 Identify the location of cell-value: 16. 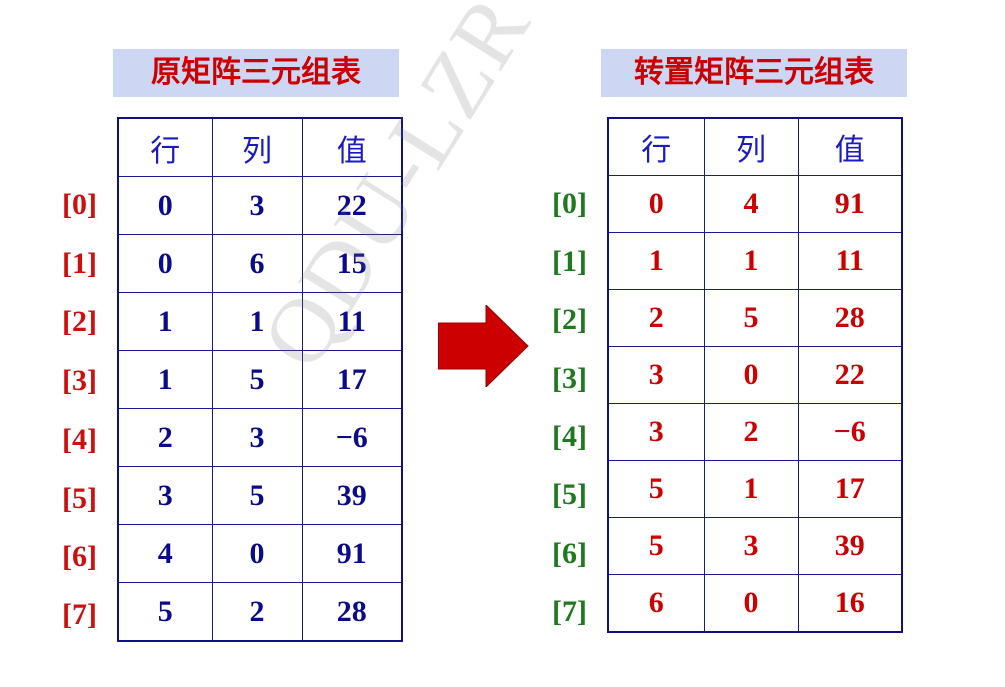
(850, 603).